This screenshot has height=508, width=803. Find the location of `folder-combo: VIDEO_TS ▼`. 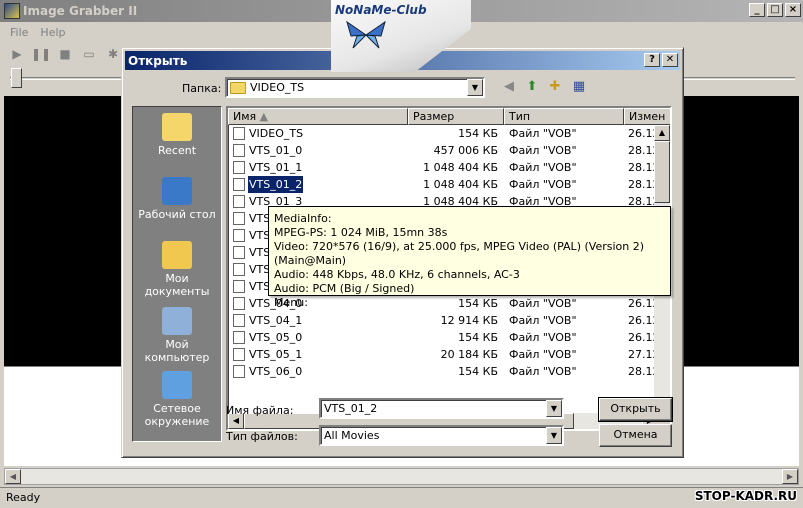

folder-combo: VIDEO_TS ▼ is located at coordinates (355, 87).